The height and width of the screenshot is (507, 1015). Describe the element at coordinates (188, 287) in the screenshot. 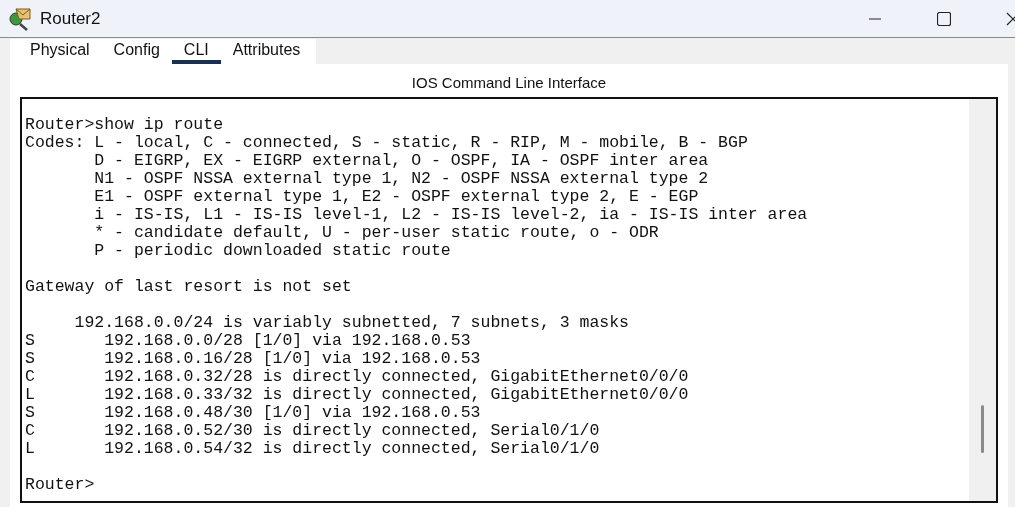

I see `terminal-line: Gateway of last resort is not set` at that location.